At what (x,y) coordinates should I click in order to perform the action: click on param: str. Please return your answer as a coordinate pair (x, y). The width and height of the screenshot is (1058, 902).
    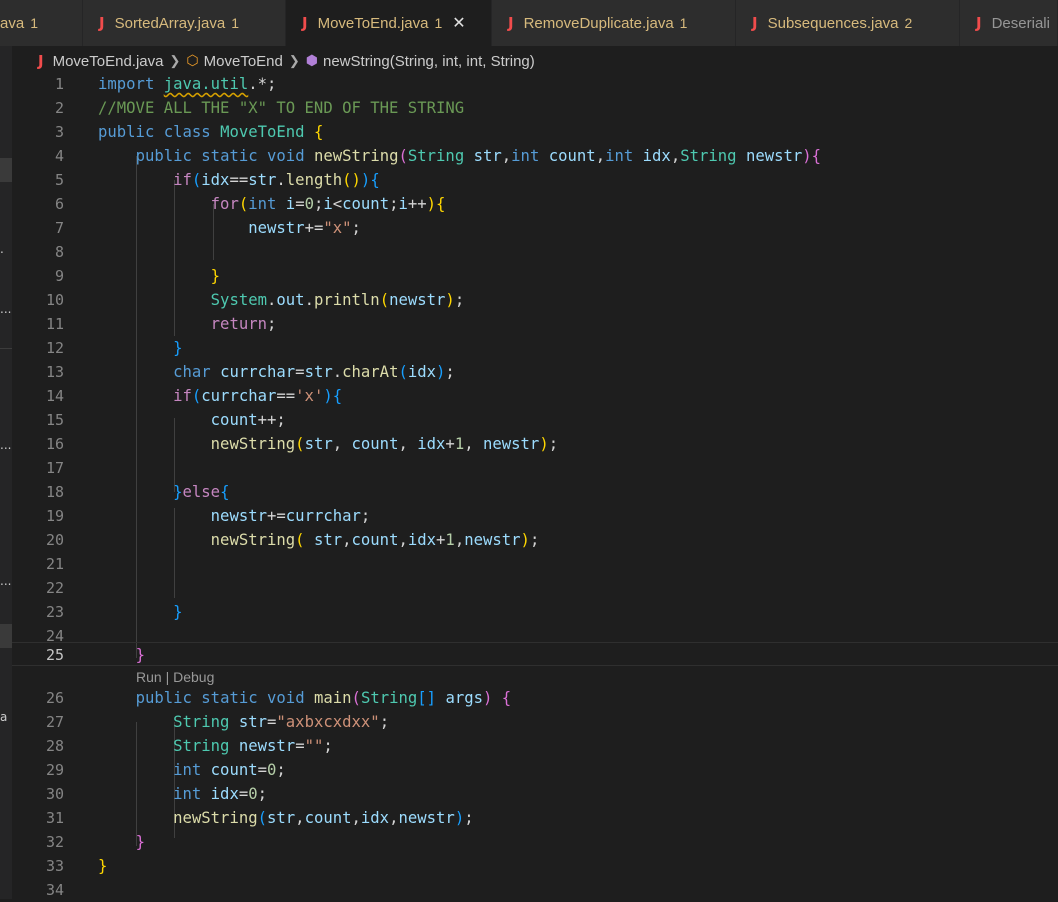
    Looking at the image, I should click on (487, 156).